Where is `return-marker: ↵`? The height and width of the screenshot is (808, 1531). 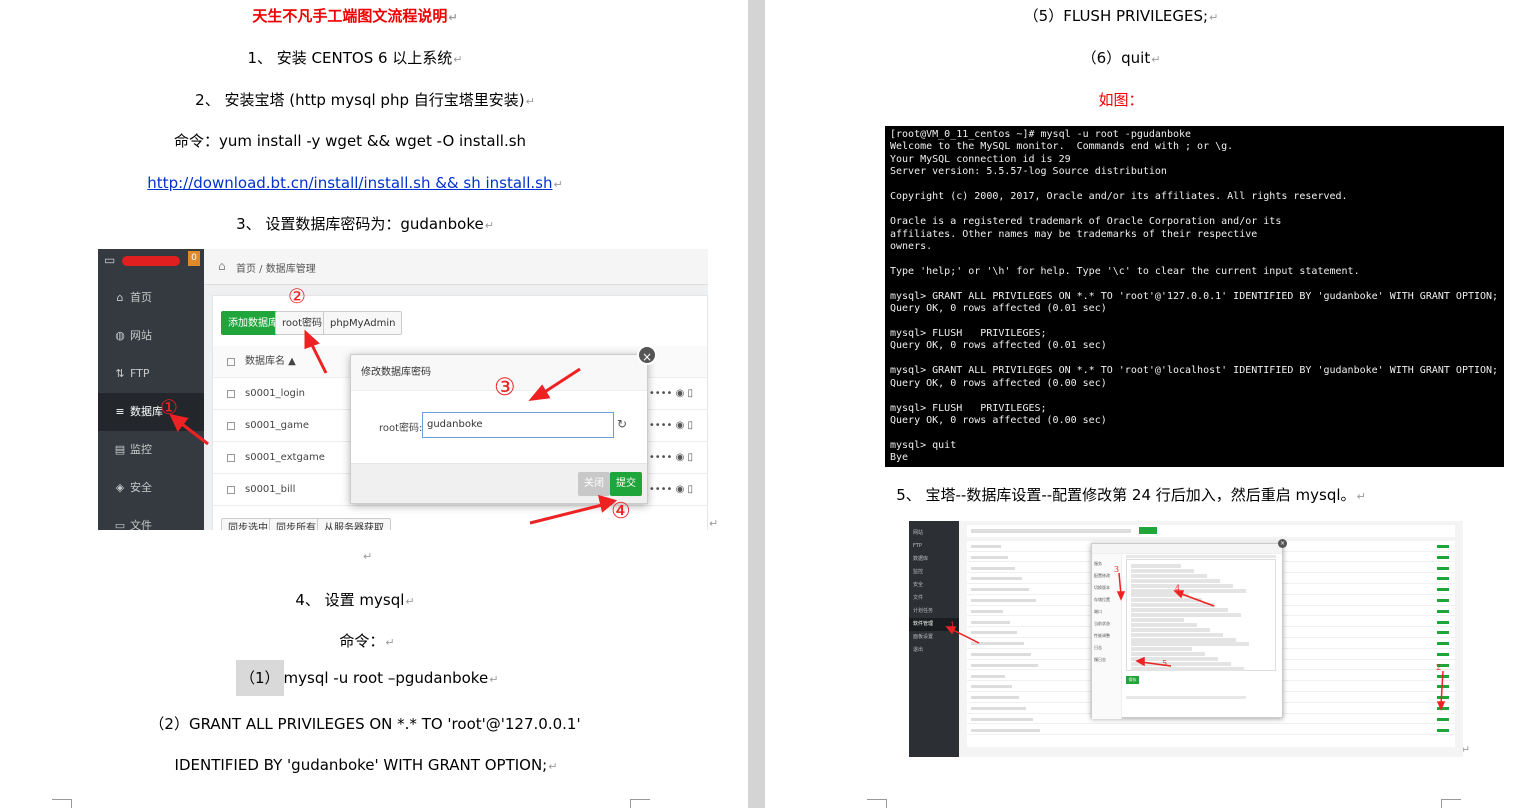 return-marker: ↵ is located at coordinates (714, 523).